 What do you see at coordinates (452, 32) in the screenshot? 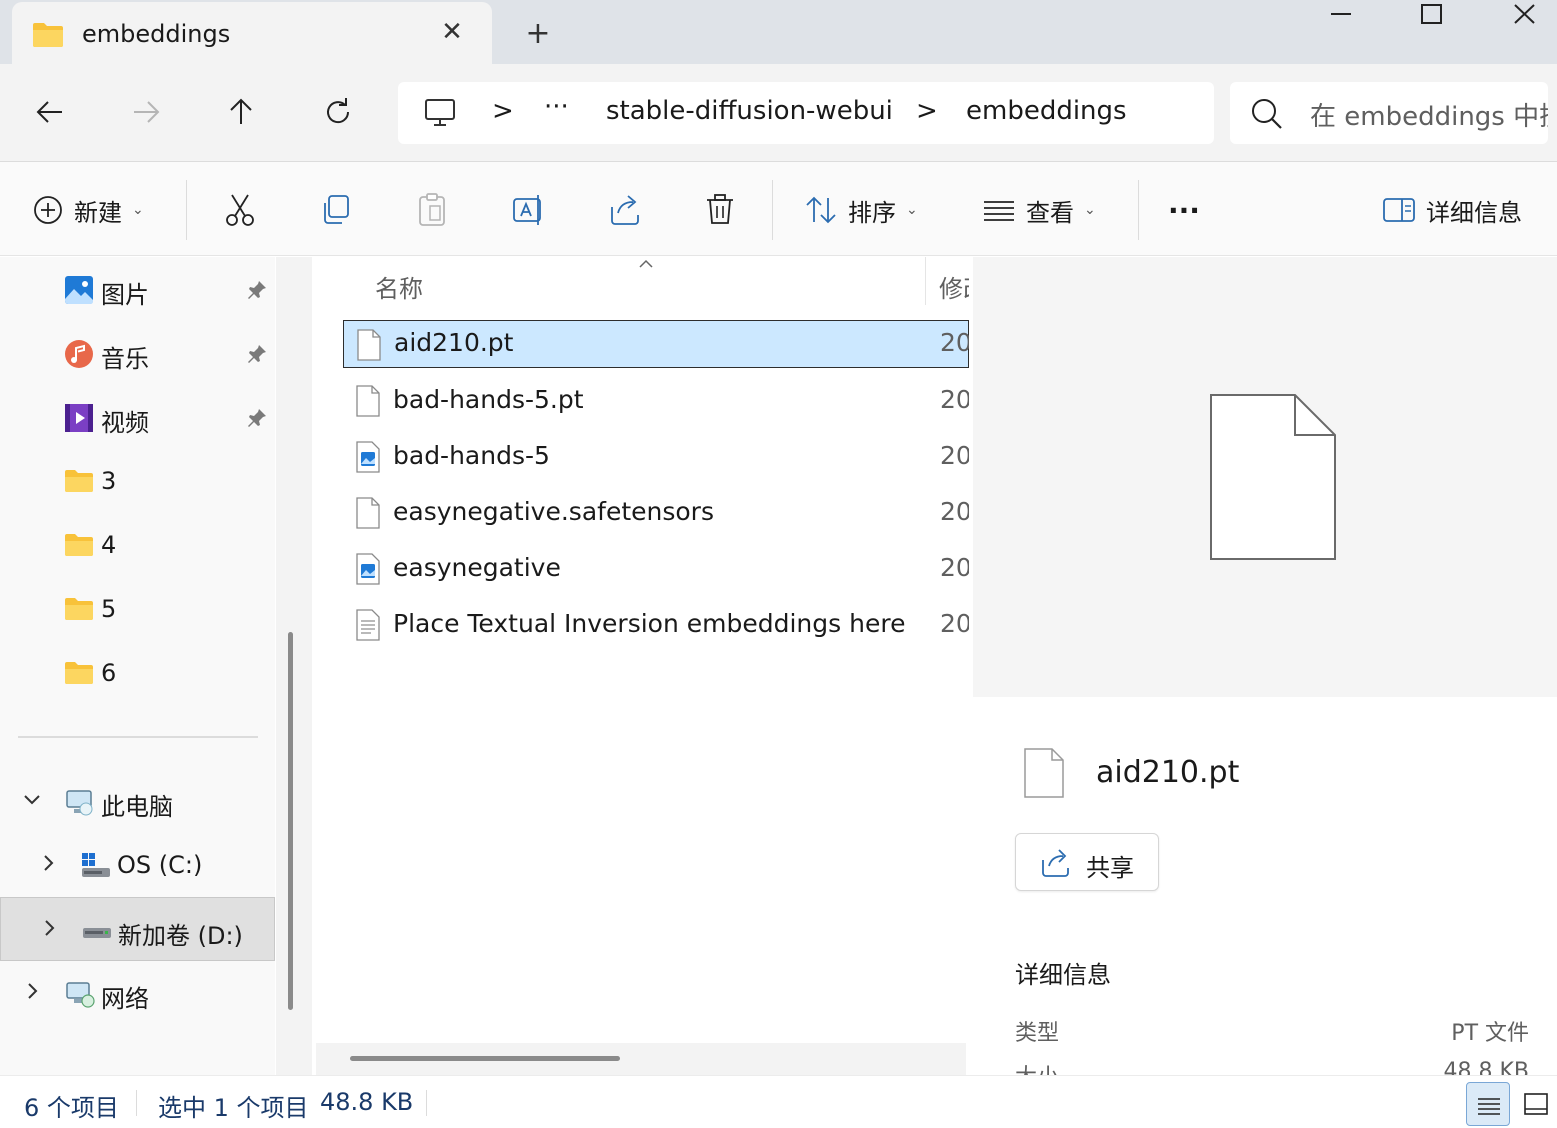
I see `tab-close-icon: ✕` at bounding box center [452, 32].